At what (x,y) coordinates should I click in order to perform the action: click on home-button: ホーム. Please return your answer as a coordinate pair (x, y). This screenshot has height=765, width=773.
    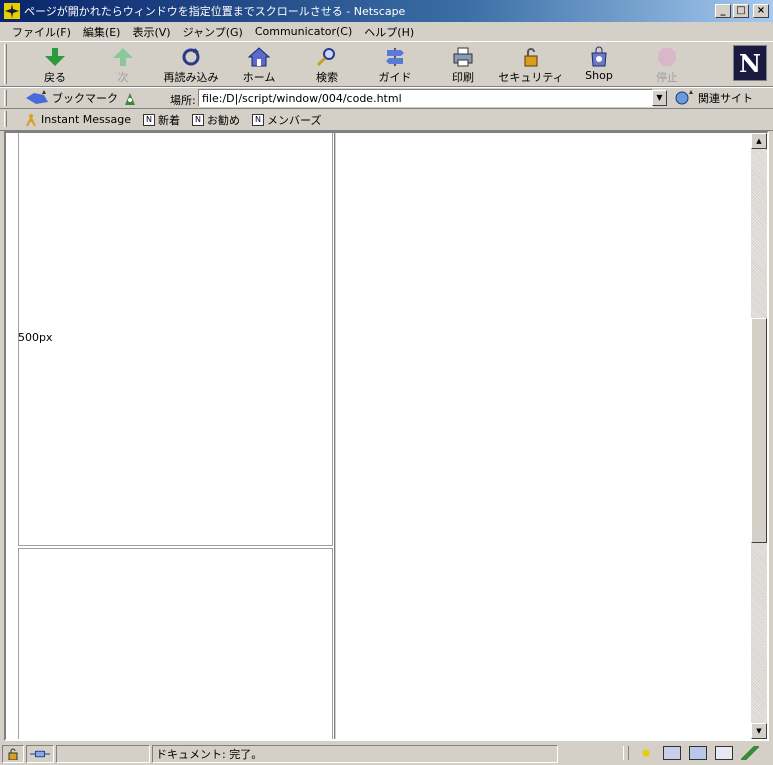
    Looking at the image, I should click on (259, 66).